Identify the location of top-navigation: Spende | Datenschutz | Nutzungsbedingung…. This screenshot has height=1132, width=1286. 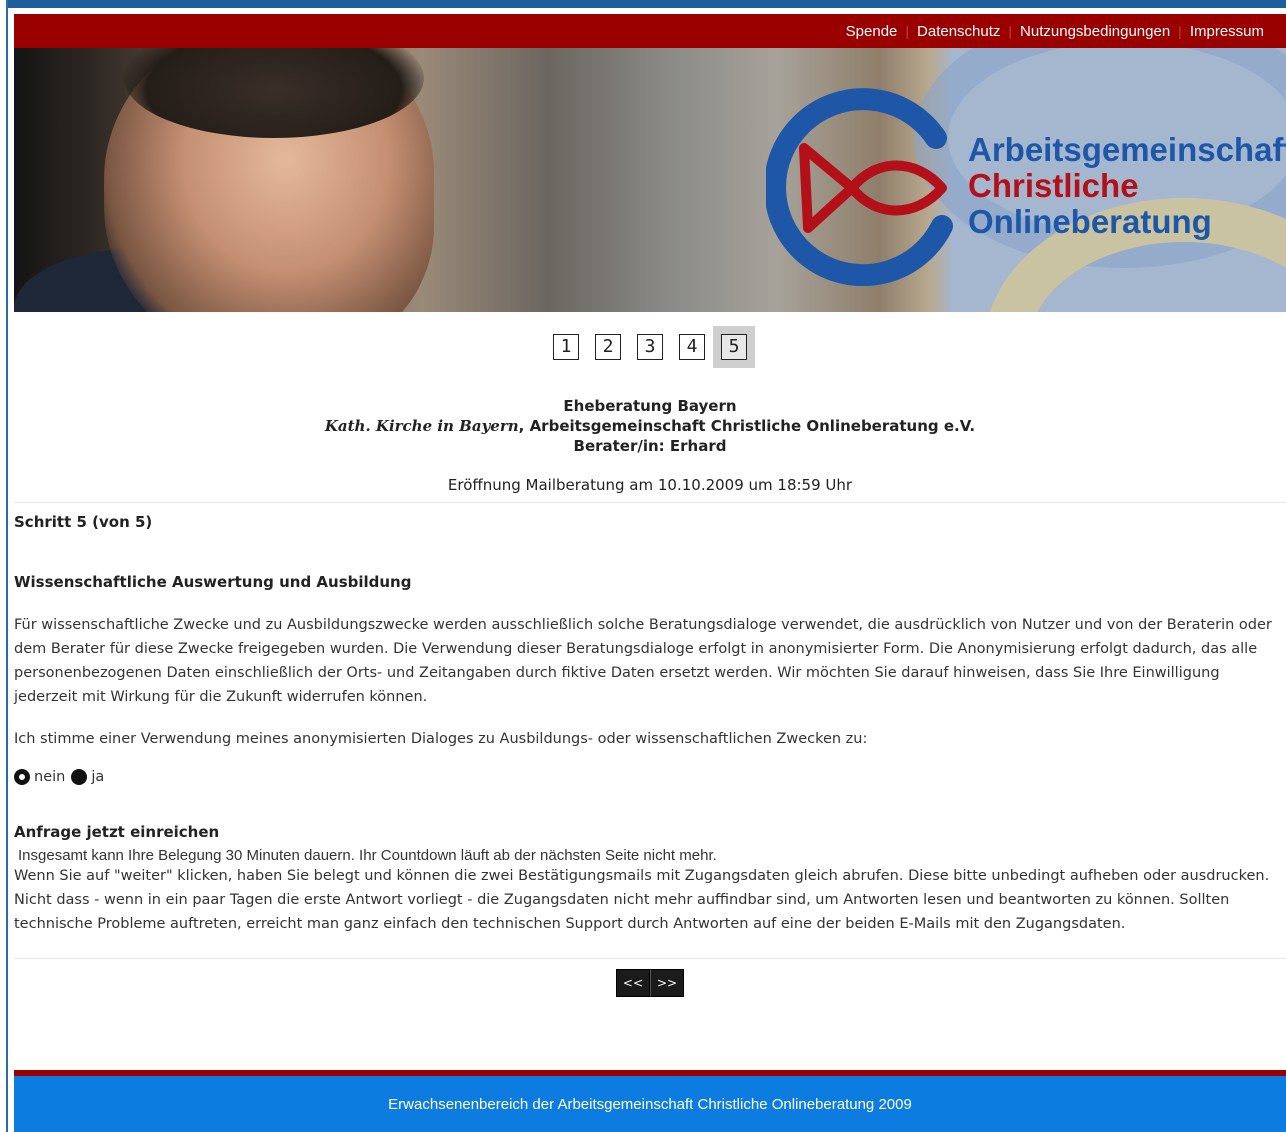
(650, 31).